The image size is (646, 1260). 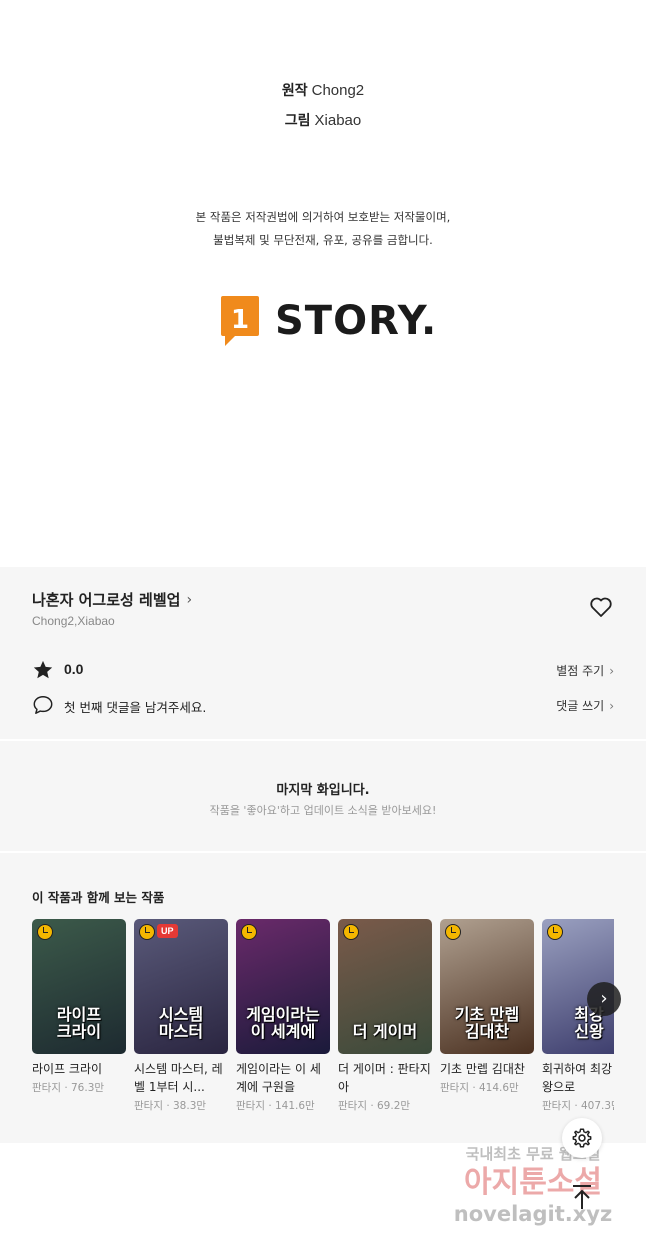 I want to click on card-meta: 판타지 · 76.3만, so click(x=68, y=1088).